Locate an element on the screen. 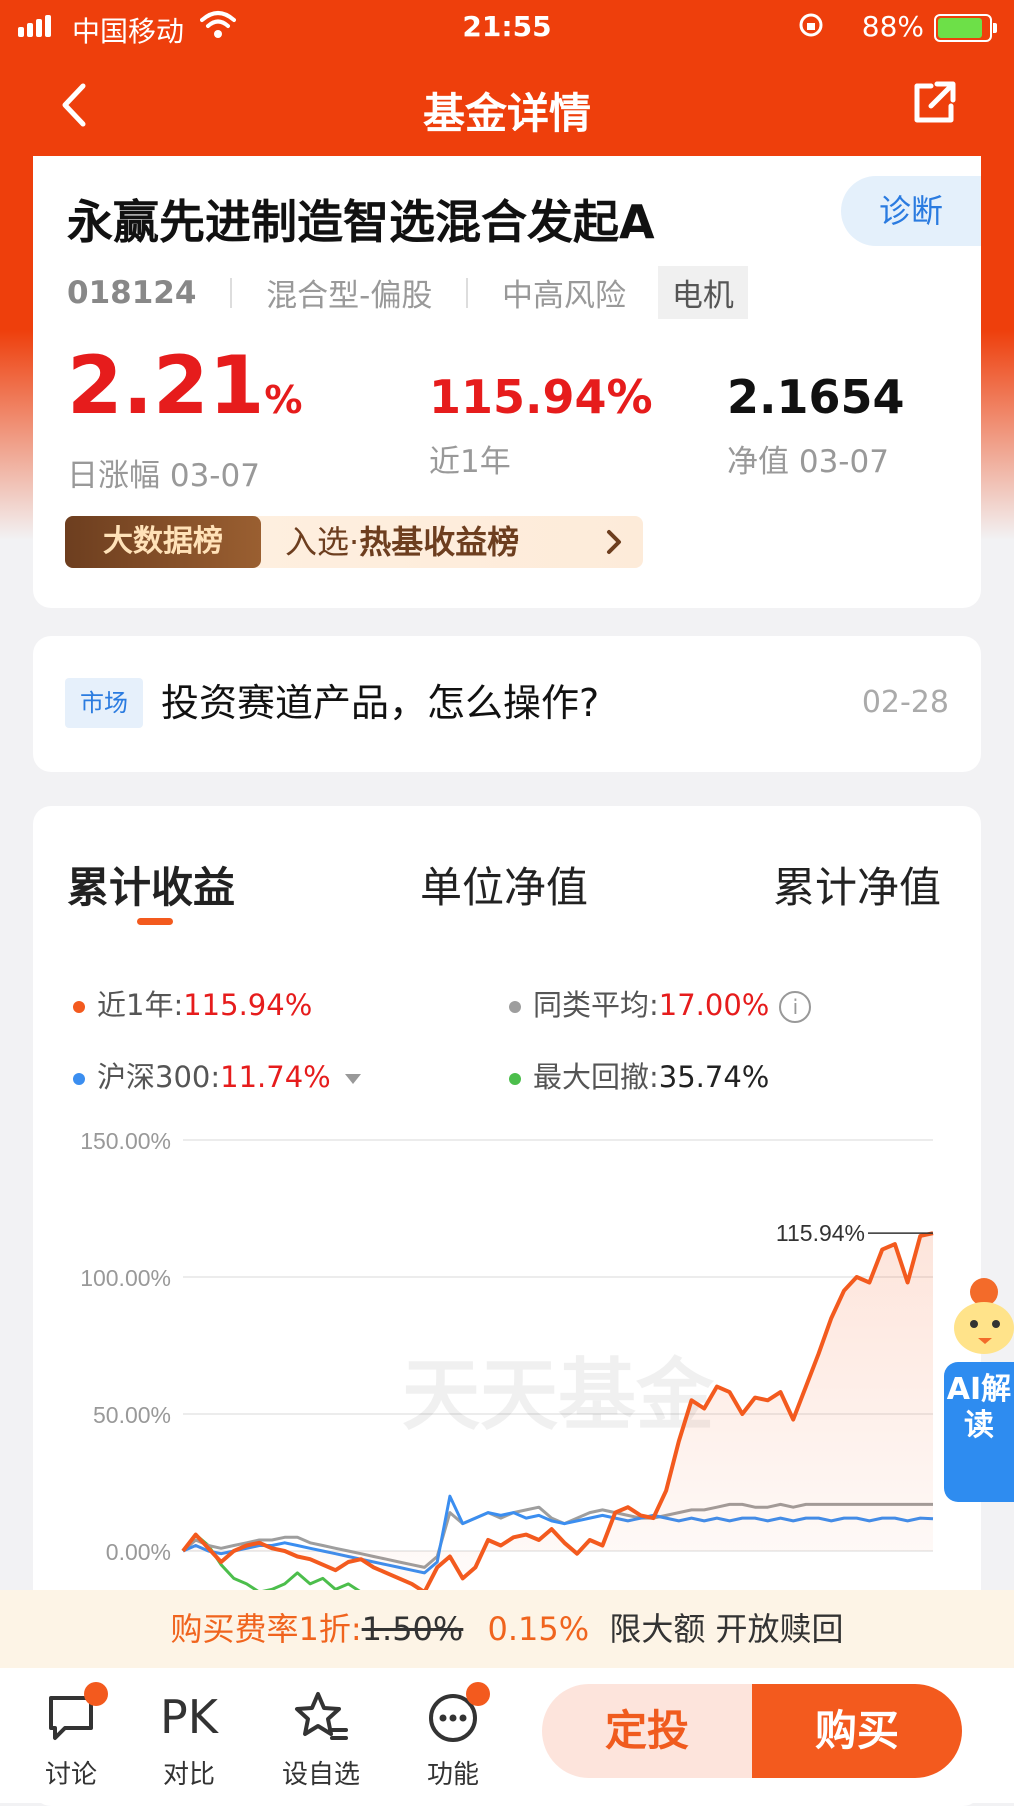  watermark: 天天基金 is located at coordinates (558, 1395).